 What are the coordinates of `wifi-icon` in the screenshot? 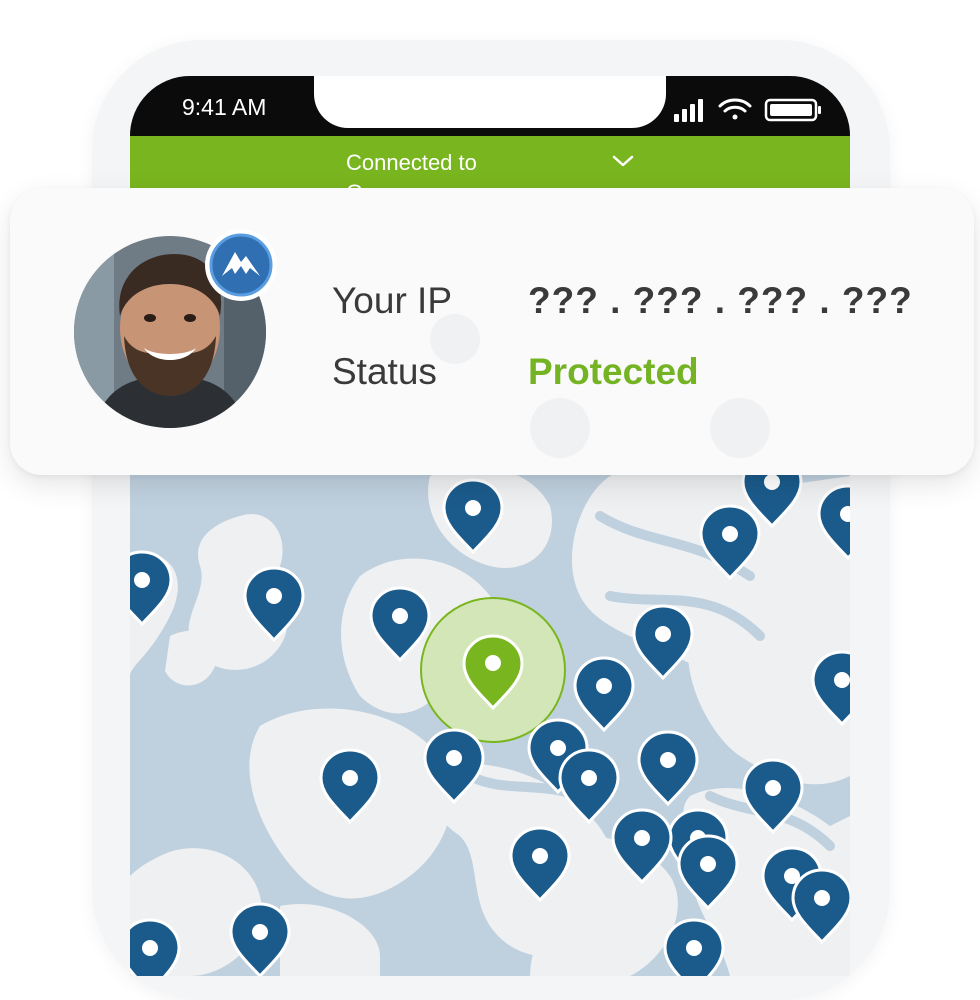 It's located at (735, 109).